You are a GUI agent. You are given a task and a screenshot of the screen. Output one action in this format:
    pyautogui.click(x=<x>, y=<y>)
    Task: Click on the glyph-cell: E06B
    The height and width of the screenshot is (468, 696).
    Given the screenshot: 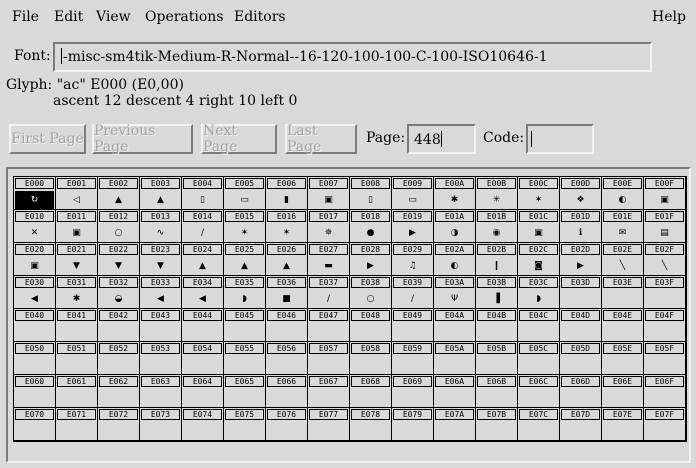 What is the action you would take?
    pyautogui.click(x=497, y=391)
    